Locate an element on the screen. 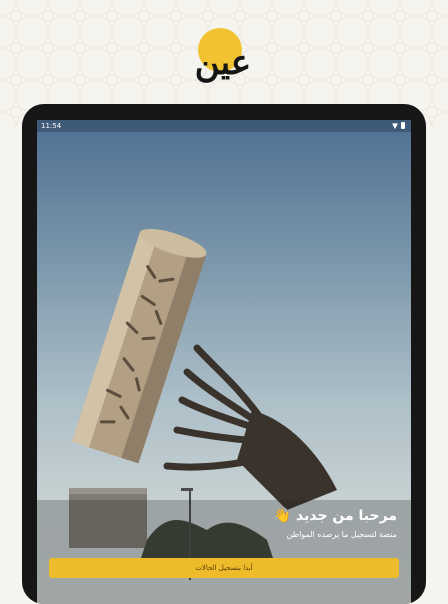  welcome-title: مرحبا من جديد 👋 is located at coordinates (335, 516).